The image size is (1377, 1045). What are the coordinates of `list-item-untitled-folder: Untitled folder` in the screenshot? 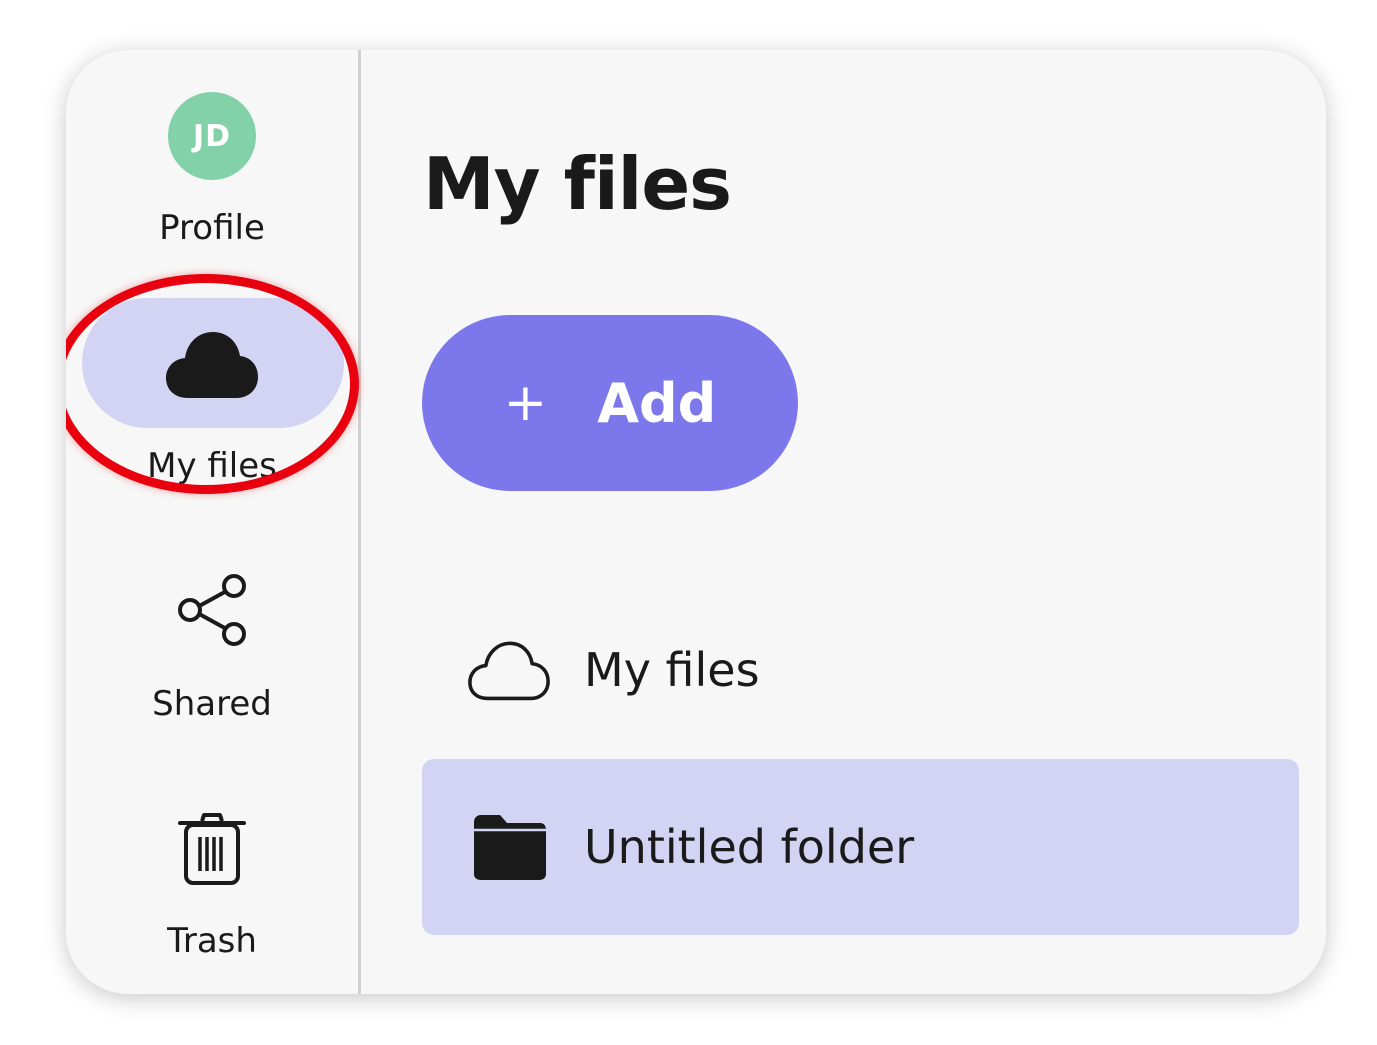 It's located at (860, 847).